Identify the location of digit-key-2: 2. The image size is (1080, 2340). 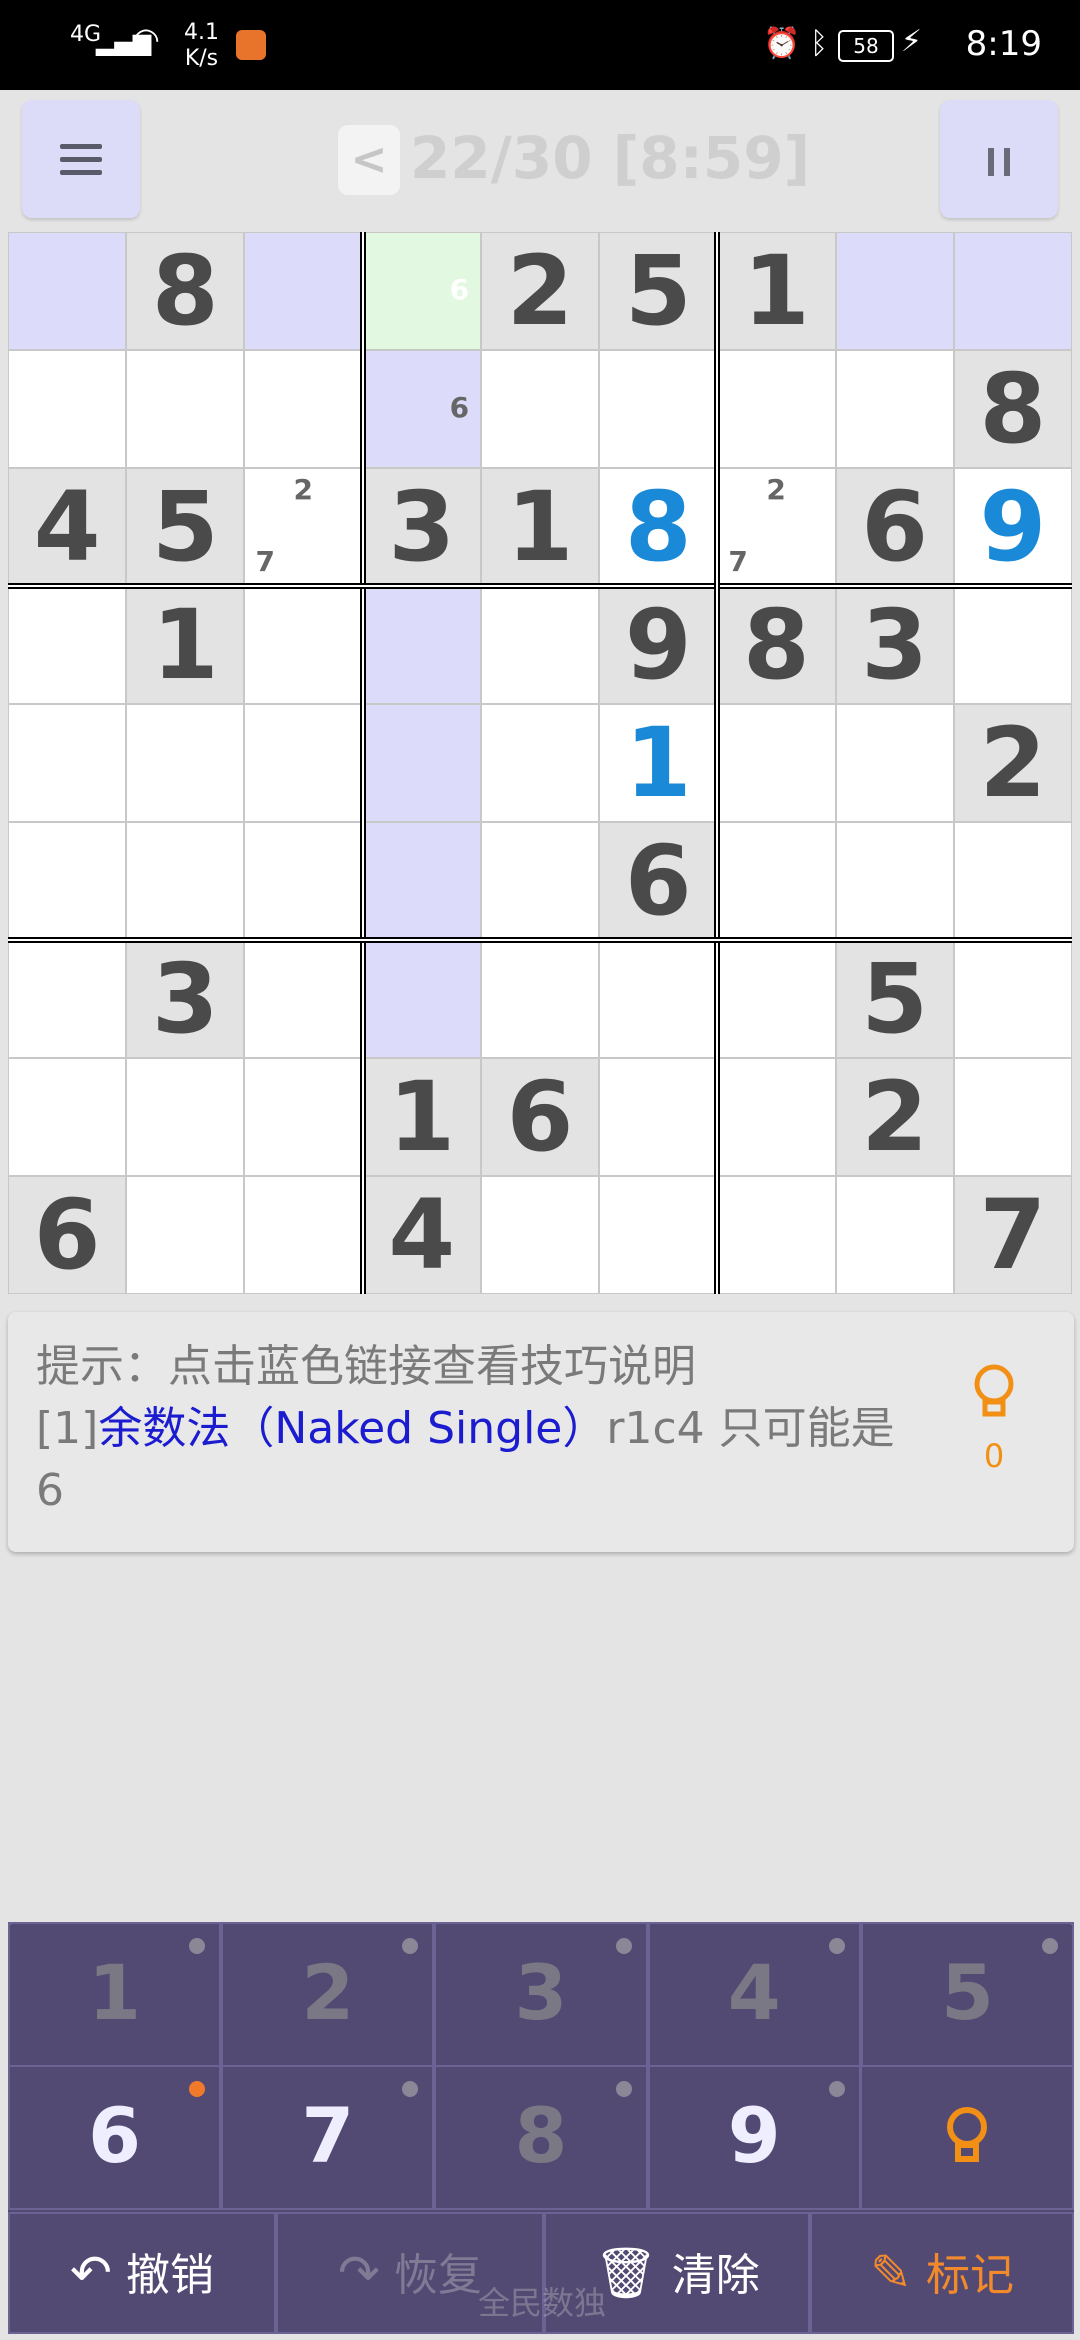
(328, 1994).